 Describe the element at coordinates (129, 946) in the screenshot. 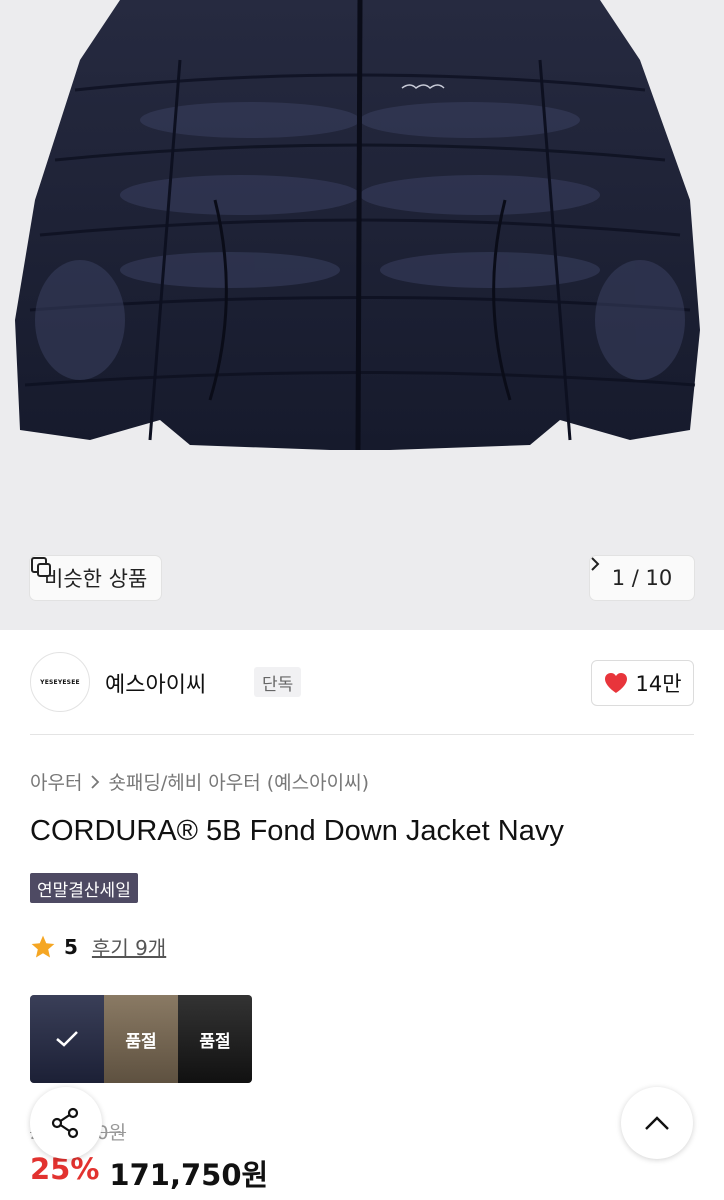

I see `review-link: 후기 9개` at that location.